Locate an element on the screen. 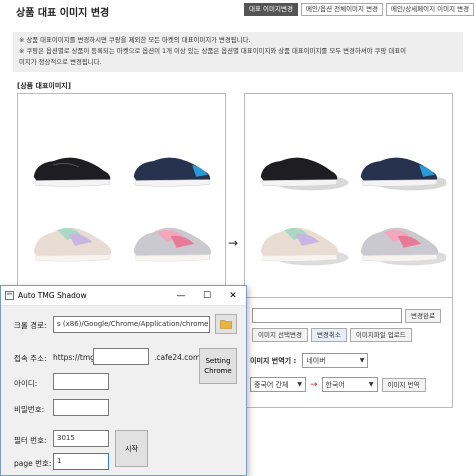 The width and height of the screenshot is (476, 476). address-prefix: https://tmg is located at coordinates (74, 357).